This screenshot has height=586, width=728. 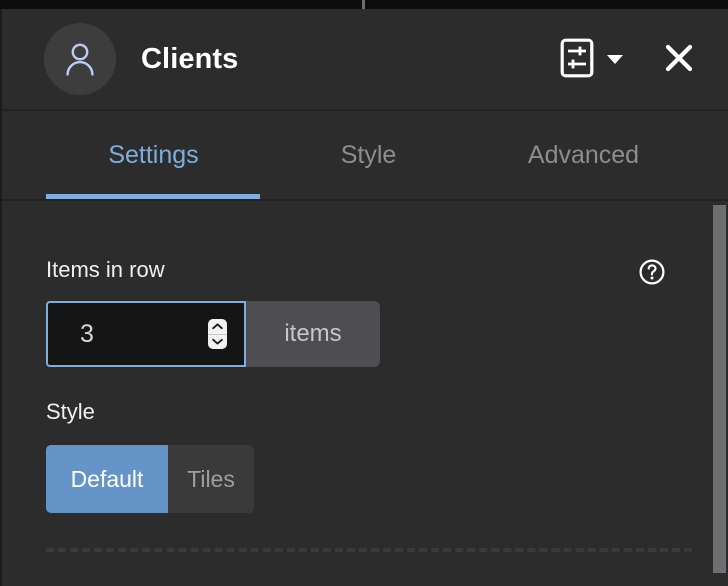 What do you see at coordinates (719, 389) in the screenshot?
I see `scrollbar-thumb` at bounding box center [719, 389].